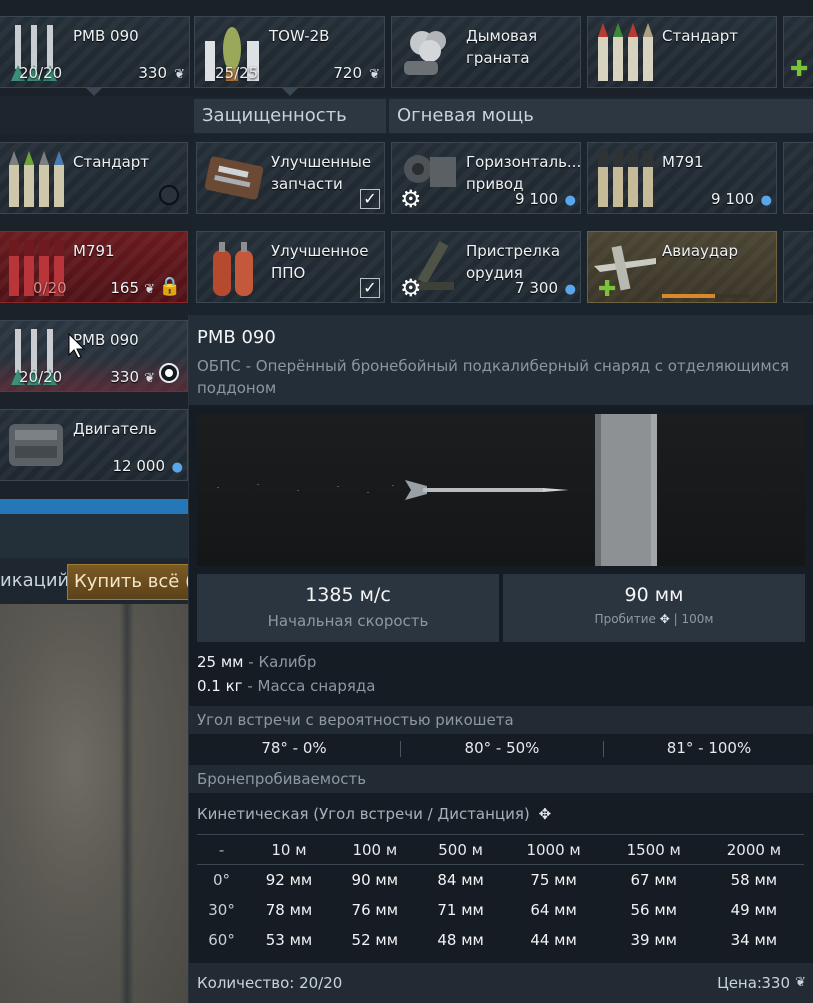 The image size is (813, 1003). What do you see at coordinates (289, 849) in the screenshot?
I see `column-header: 10 м` at bounding box center [289, 849].